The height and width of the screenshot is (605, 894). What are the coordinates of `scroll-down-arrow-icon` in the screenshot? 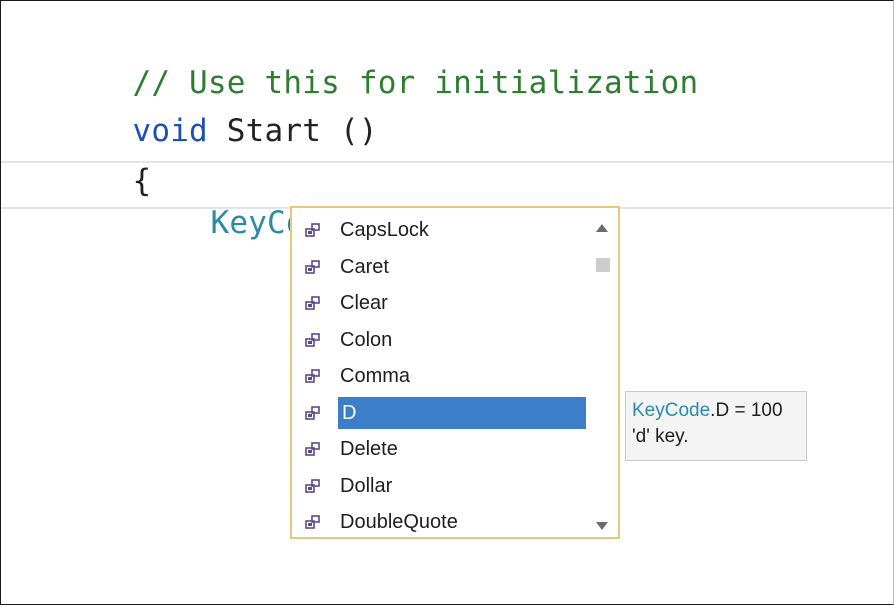 It's located at (602, 526).